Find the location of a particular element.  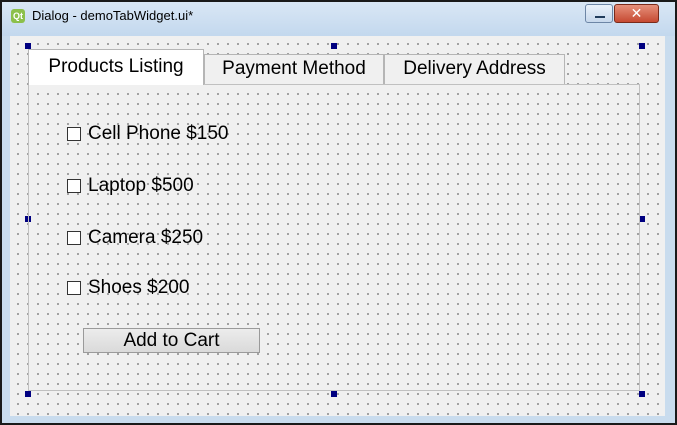

tab-label: Payment Method is located at coordinates (294, 68).